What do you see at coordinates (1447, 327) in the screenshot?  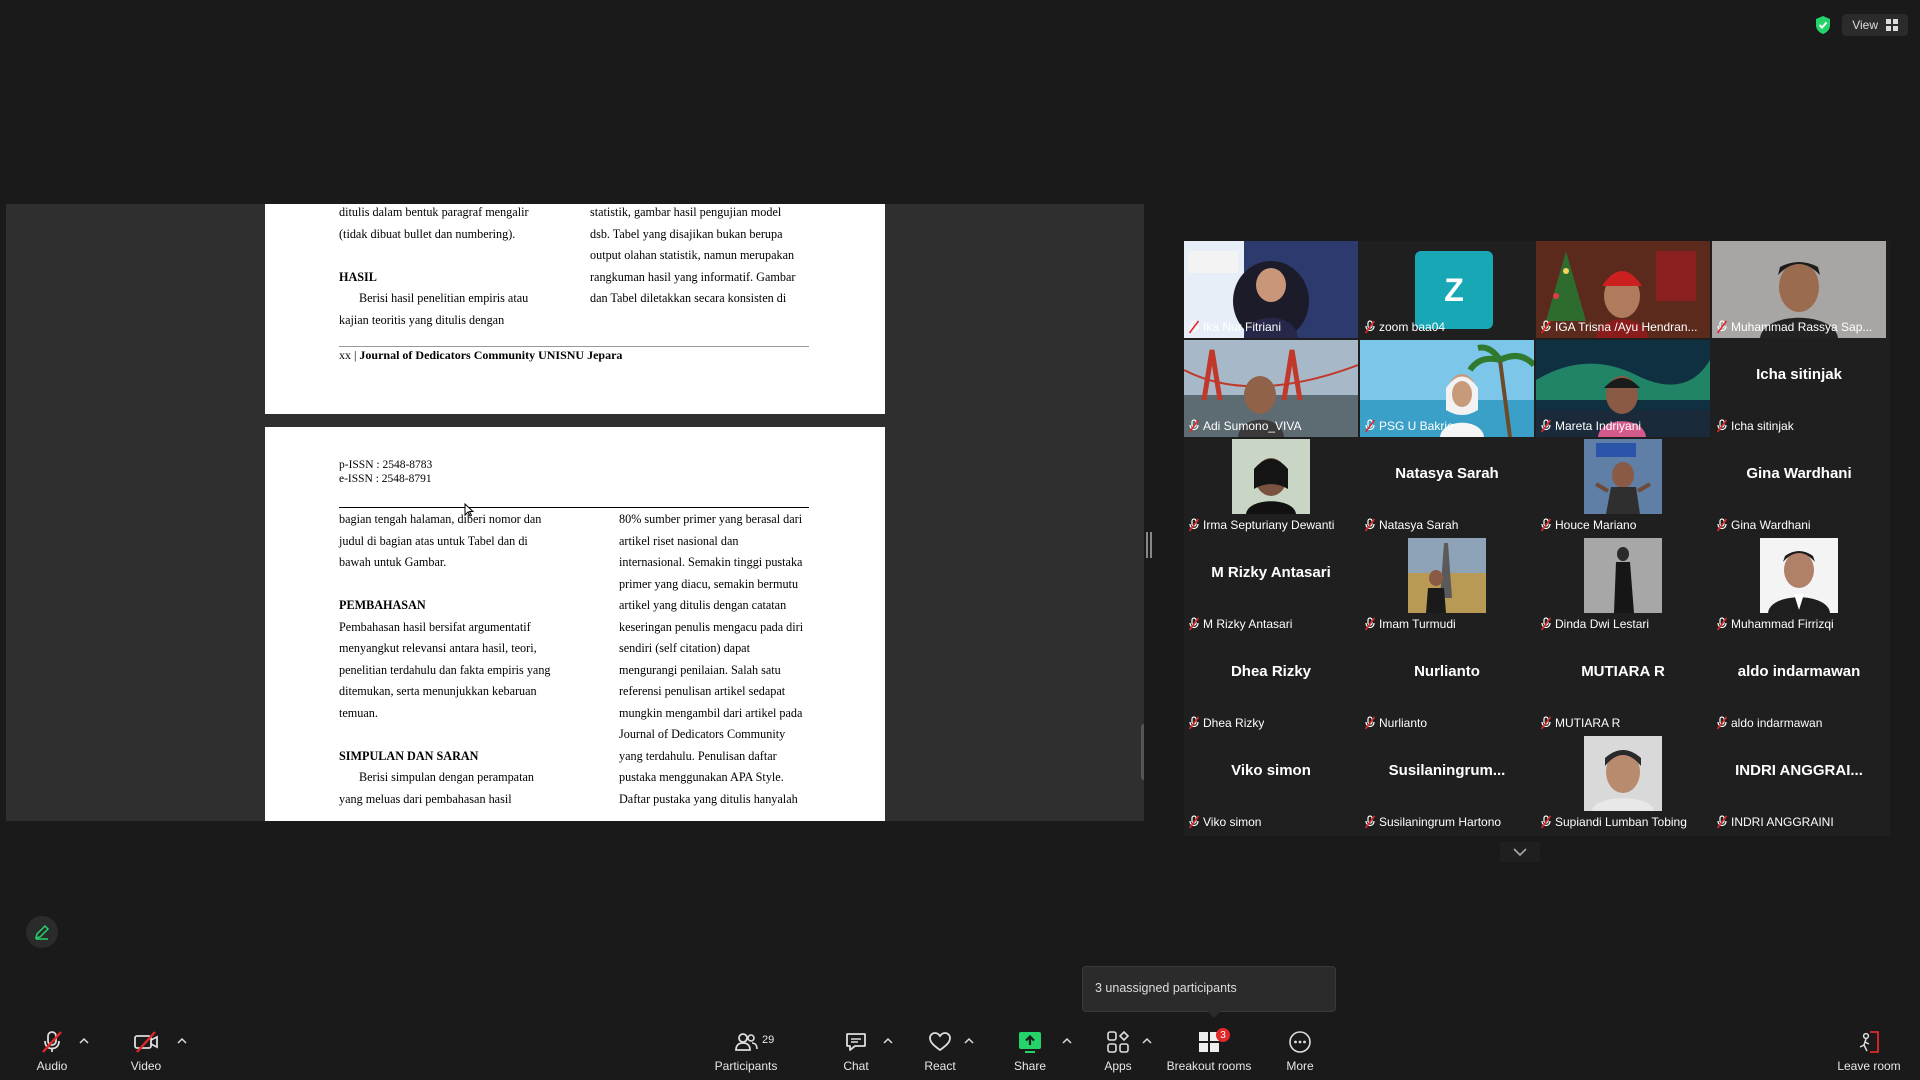 I see `participant-name-label: zoom baa04` at bounding box center [1447, 327].